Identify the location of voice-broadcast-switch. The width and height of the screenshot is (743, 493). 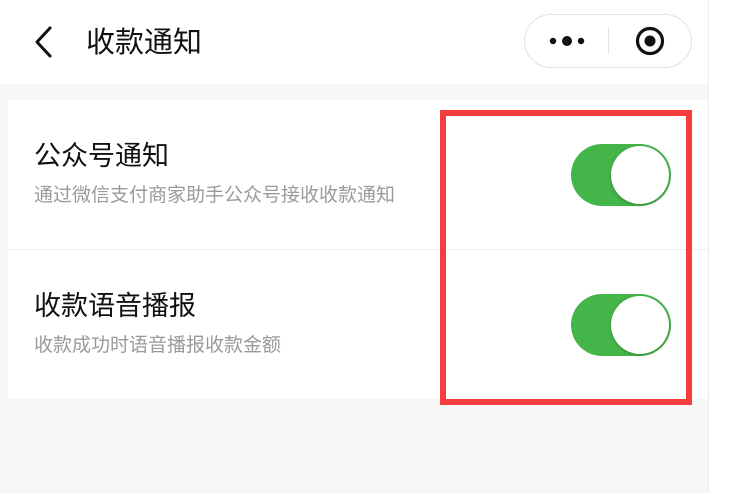
(621, 325).